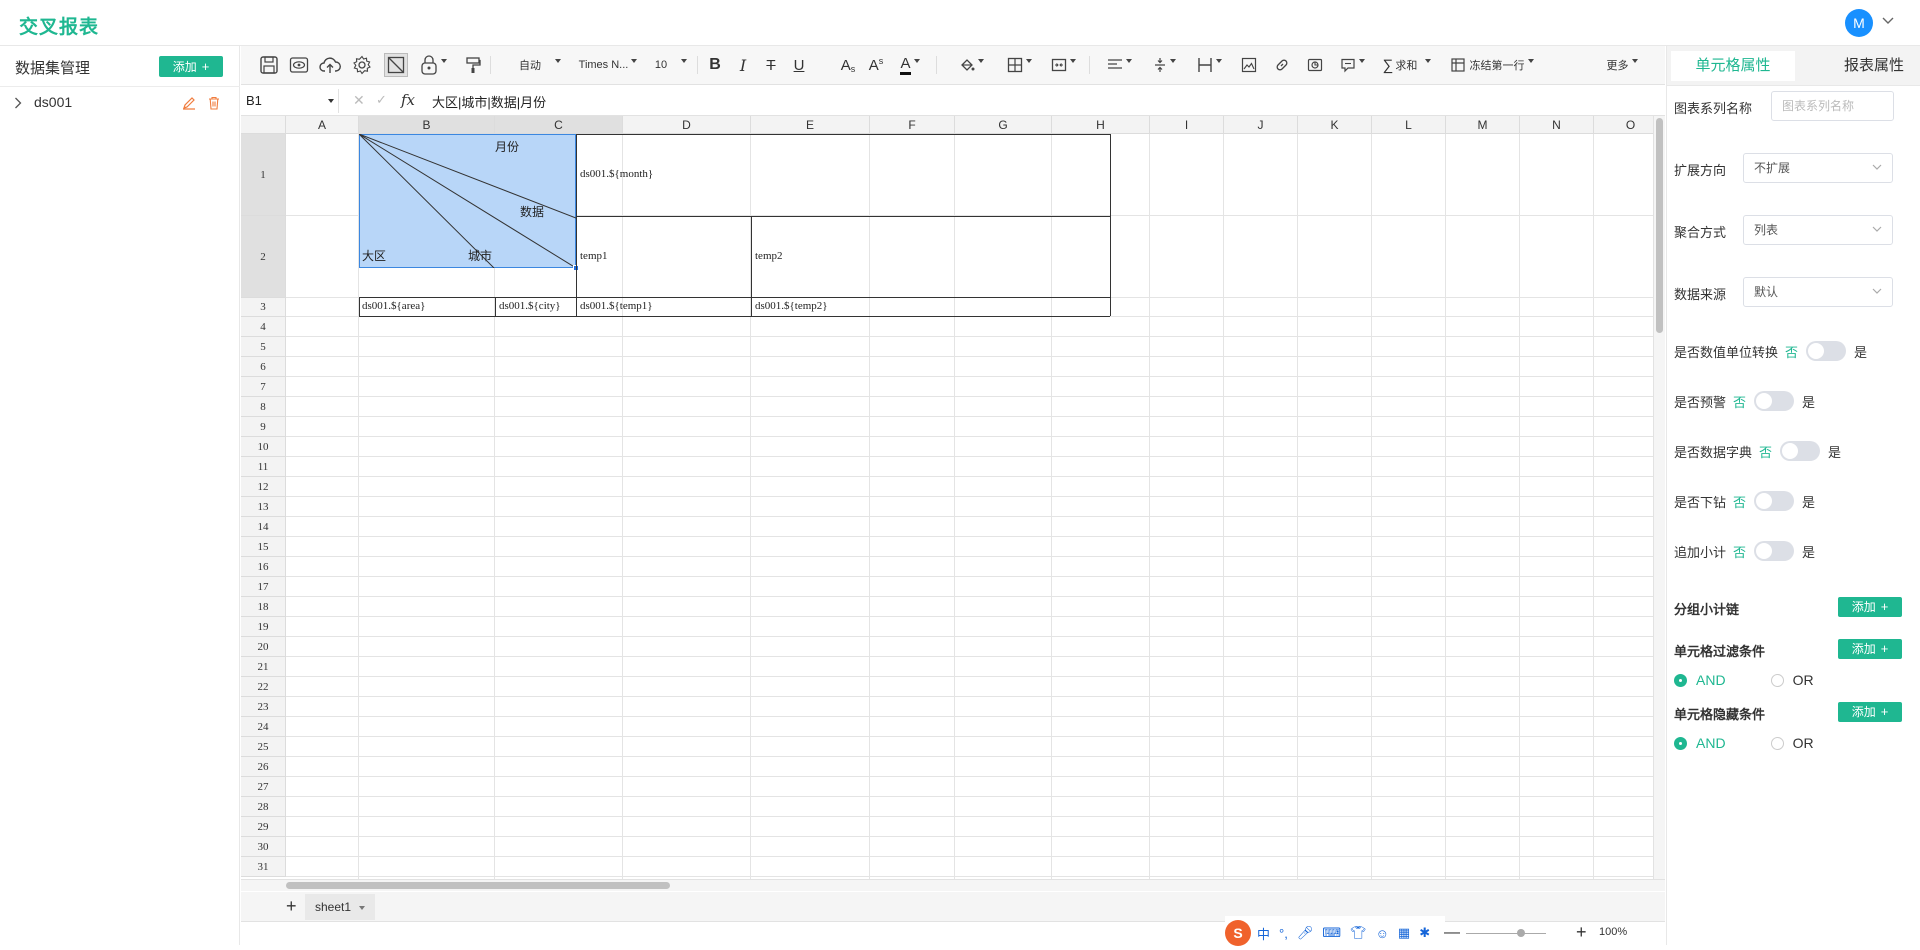 The image size is (1920, 950). Describe the element at coordinates (1452, 933) in the screenshot. I see `zoom-out-button: —` at that location.